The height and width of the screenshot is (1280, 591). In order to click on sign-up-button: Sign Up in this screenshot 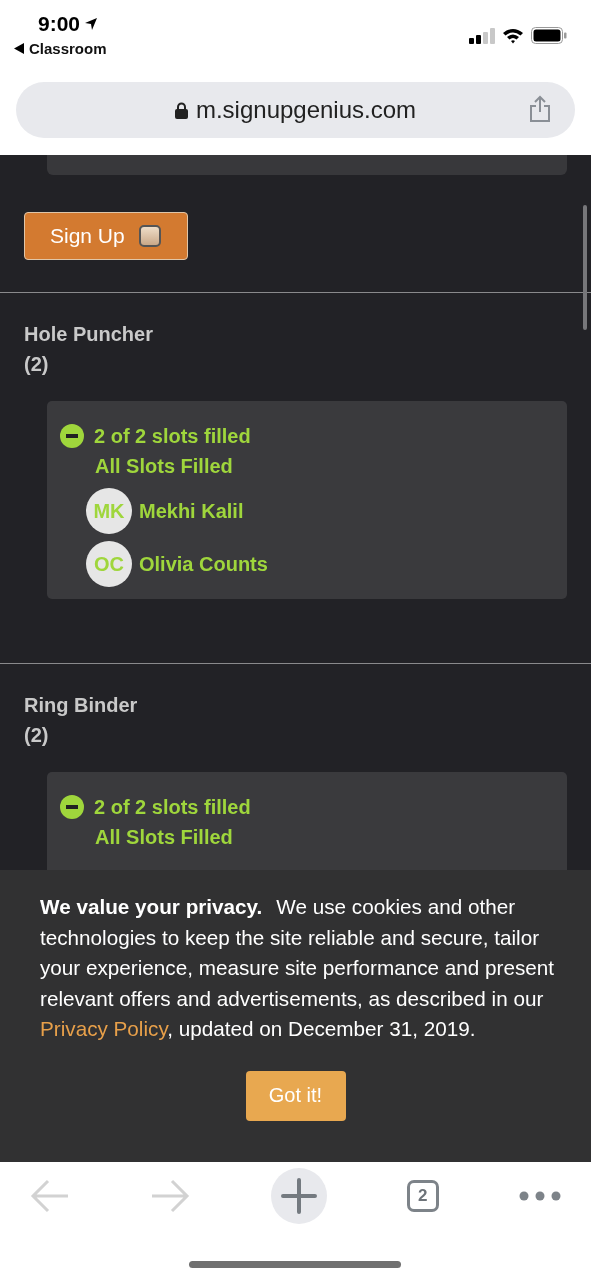, I will do `click(106, 236)`.